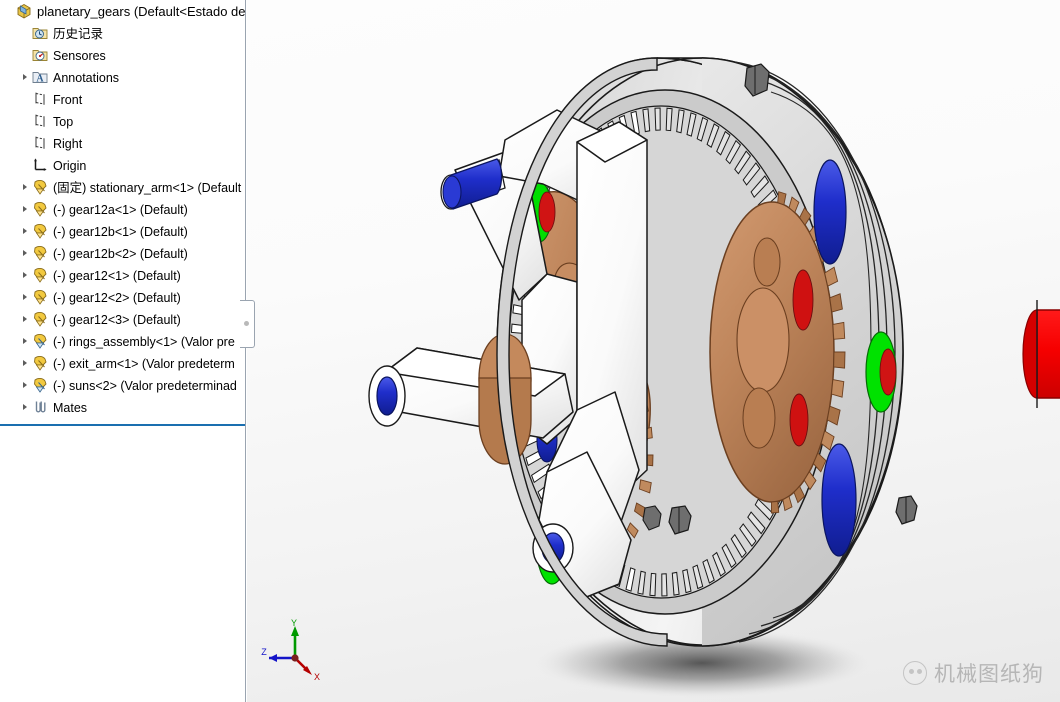 This screenshot has width=1060, height=702. Describe the element at coordinates (147, 187) in the screenshot. I see `tree-item-label: (固定) stationary_arm<1> (Default` at that location.